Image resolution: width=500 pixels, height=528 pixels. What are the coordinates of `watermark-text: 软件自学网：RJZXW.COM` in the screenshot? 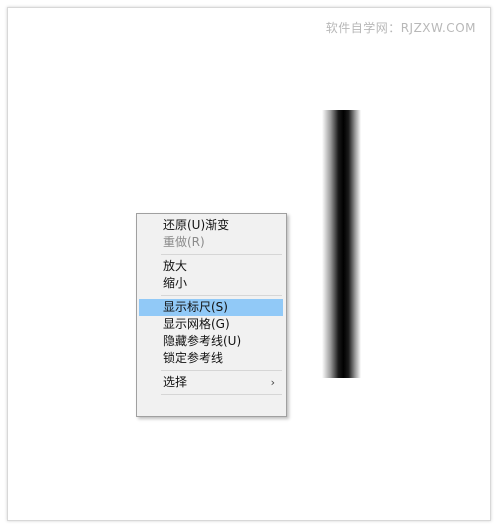 It's located at (400, 28).